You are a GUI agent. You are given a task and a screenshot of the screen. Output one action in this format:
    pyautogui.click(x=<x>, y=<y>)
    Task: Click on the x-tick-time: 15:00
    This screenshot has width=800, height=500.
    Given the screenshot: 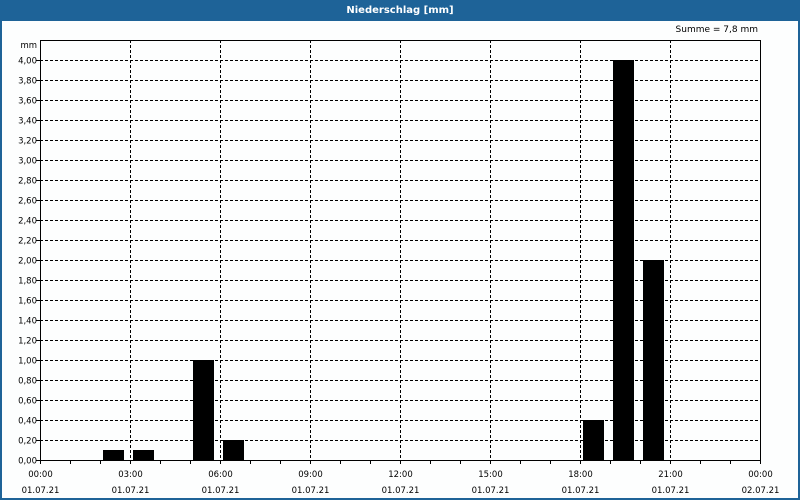 What is the action you would take?
    pyautogui.click(x=490, y=475)
    